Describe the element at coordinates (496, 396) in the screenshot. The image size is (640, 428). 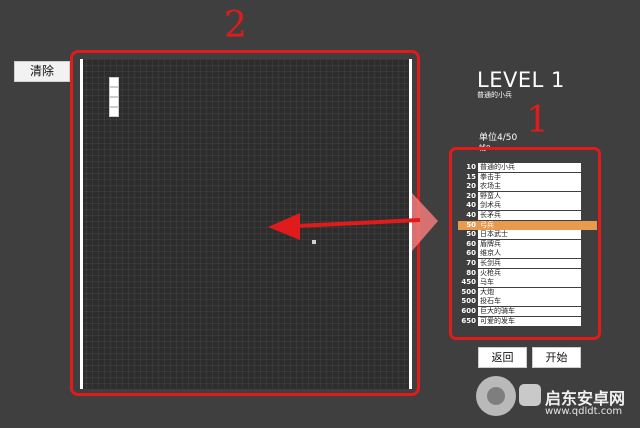
I see `watermark-logo-icon` at that location.